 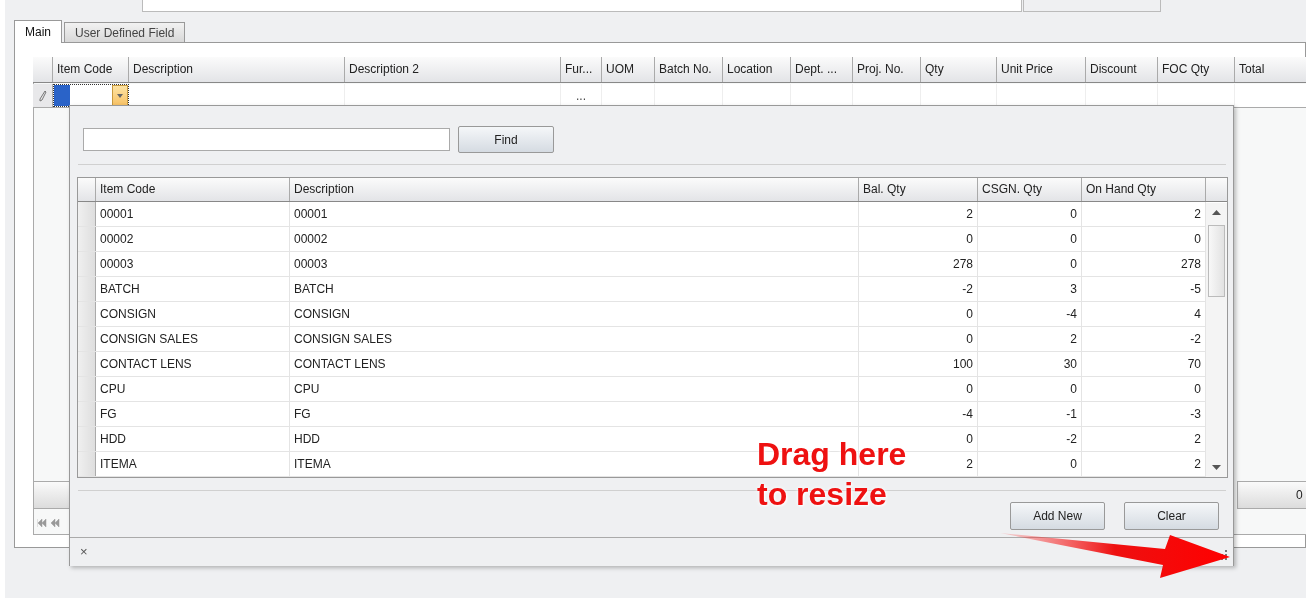 What do you see at coordinates (918, 189) in the screenshot?
I see `column-header: Bal. Qty` at bounding box center [918, 189].